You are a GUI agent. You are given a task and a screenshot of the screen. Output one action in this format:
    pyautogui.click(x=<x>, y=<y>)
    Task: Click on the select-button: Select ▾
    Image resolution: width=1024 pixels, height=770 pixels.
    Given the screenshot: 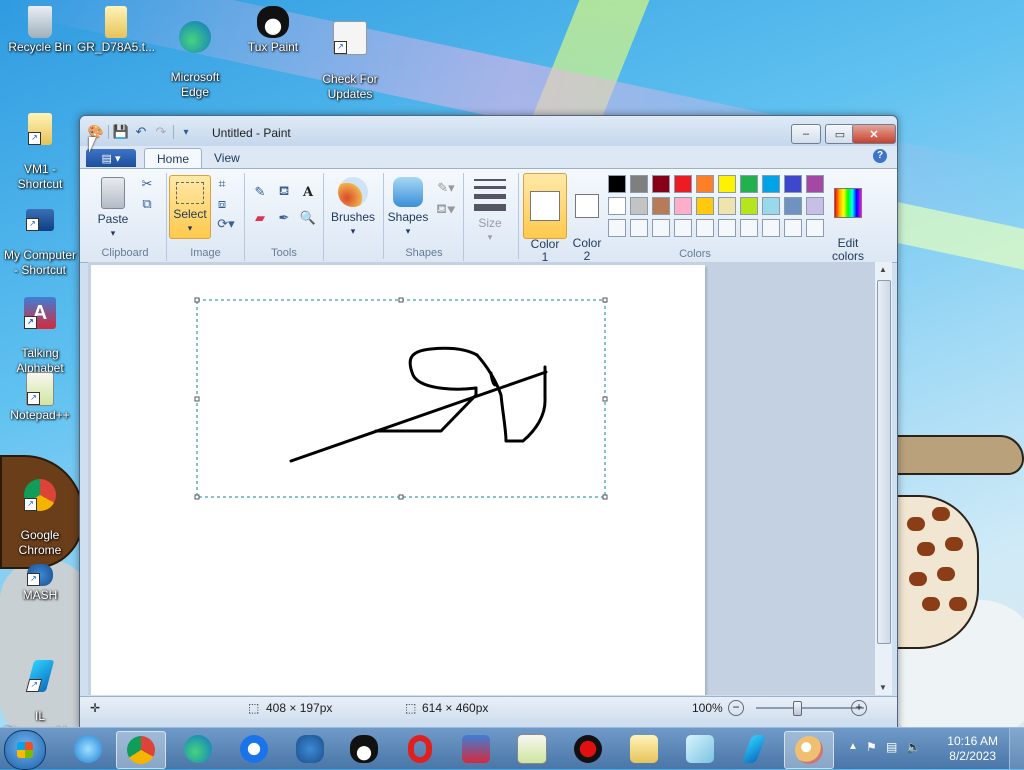 What is the action you would take?
    pyautogui.click(x=190, y=207)
    